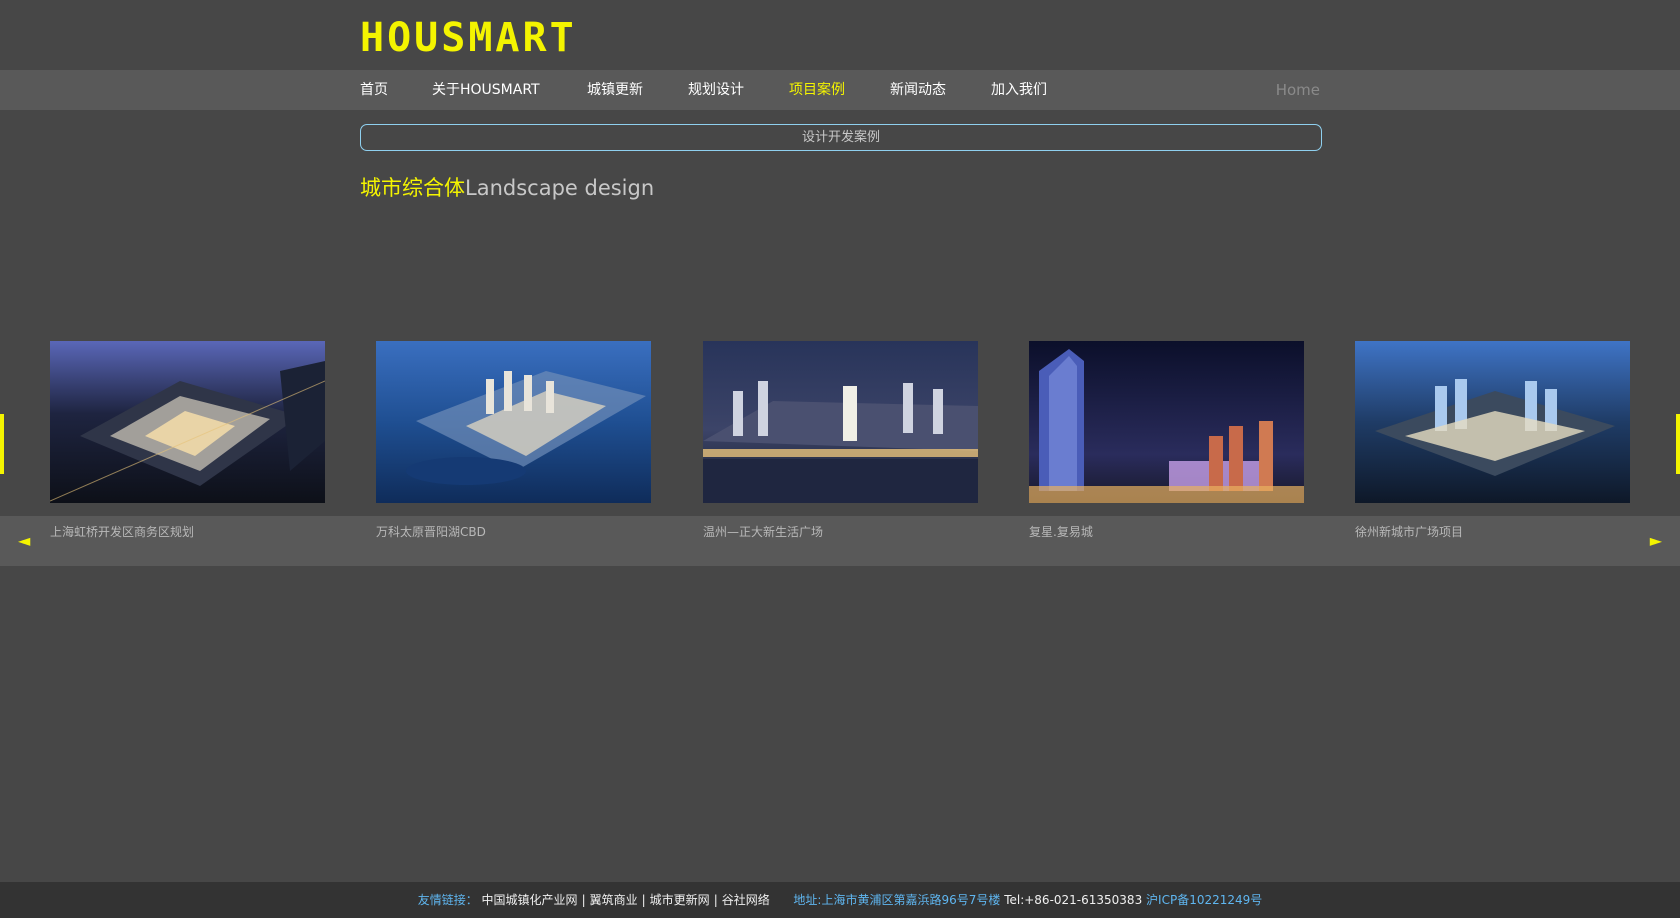  Describe the element at coordinates (24, 541) in the screenshot. I see `prev-arrow-icon: ◄` at that location.